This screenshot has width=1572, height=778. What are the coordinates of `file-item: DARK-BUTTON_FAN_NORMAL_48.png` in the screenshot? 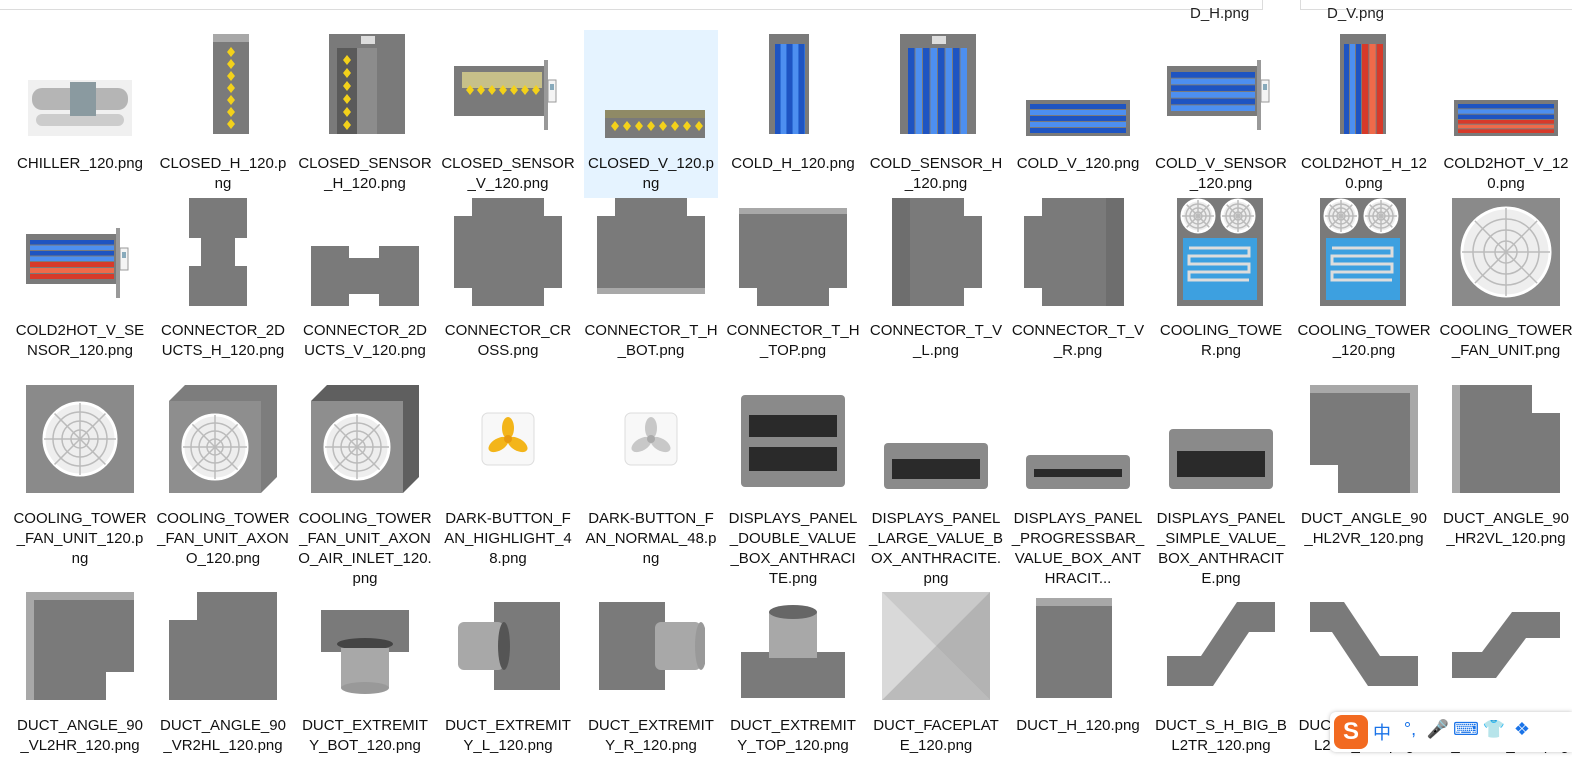 It's located at (651, 487).